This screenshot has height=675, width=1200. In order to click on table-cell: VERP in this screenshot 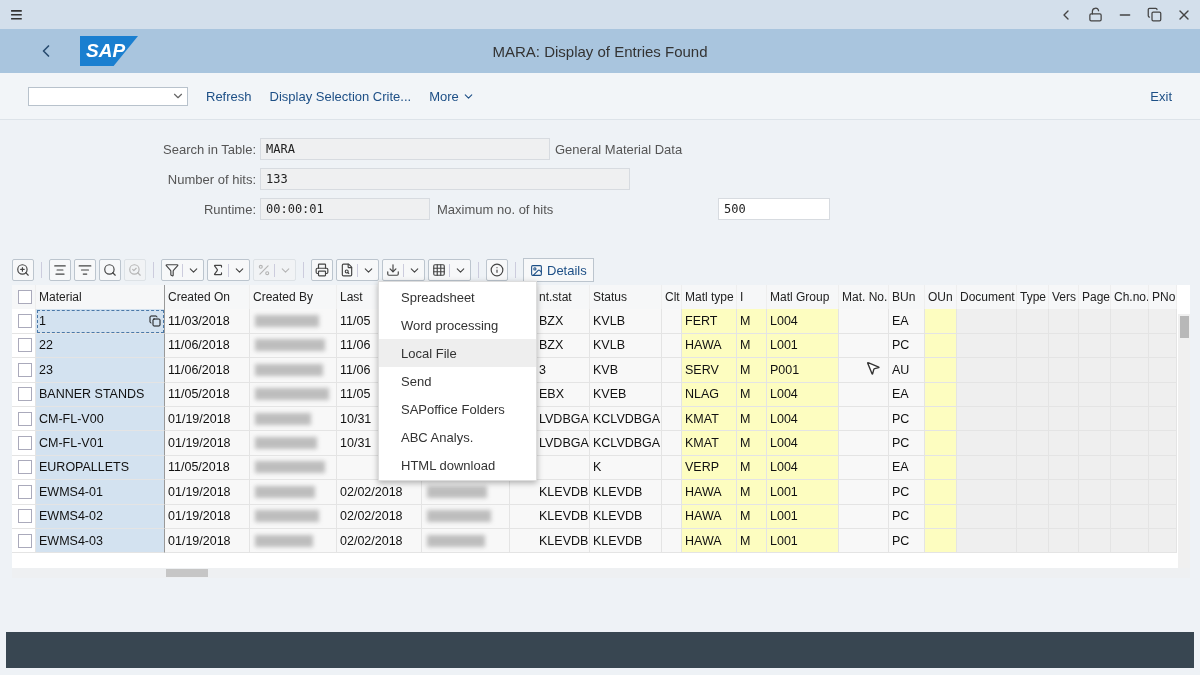, I will do `click(709, 468)`.